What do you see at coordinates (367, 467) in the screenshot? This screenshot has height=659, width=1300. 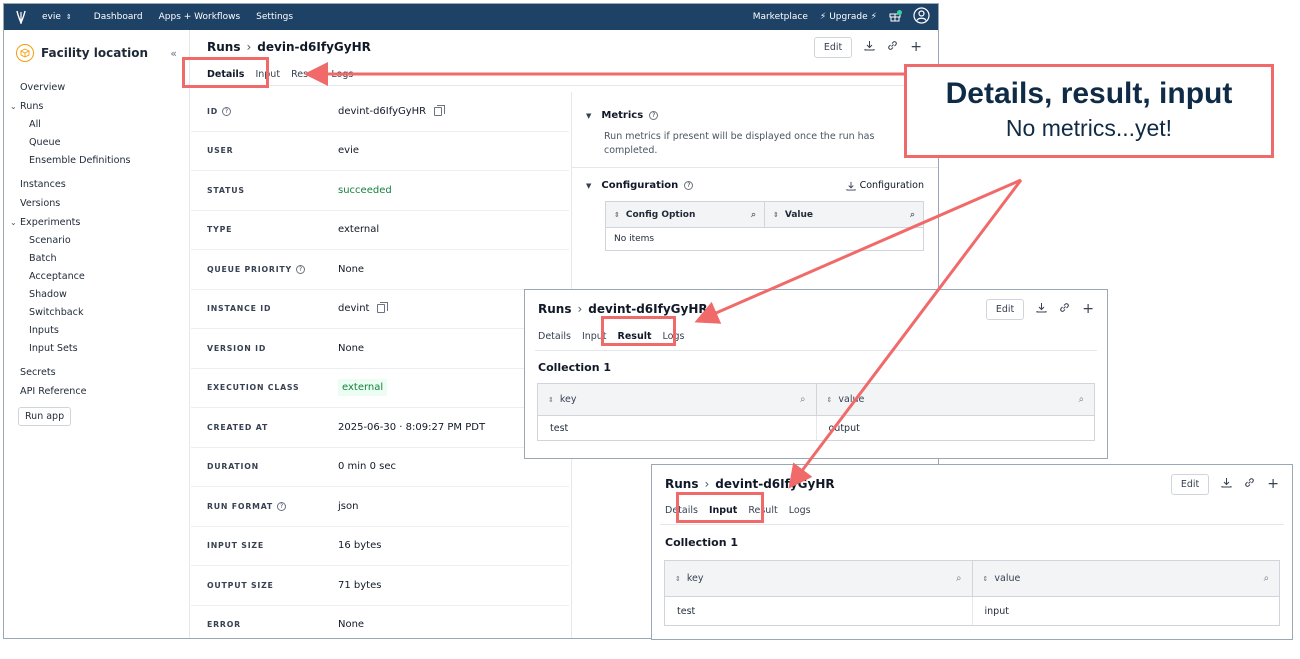 I see `detail-value: 0 min 0 sec` at bounding box center [367, 467].